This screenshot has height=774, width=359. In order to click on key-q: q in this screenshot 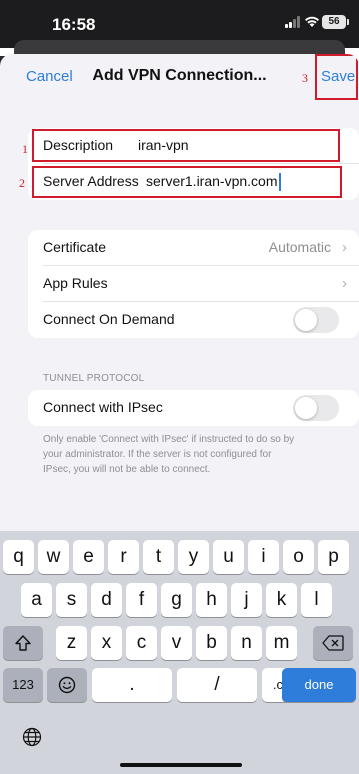, I will do `click(18, 557)`.